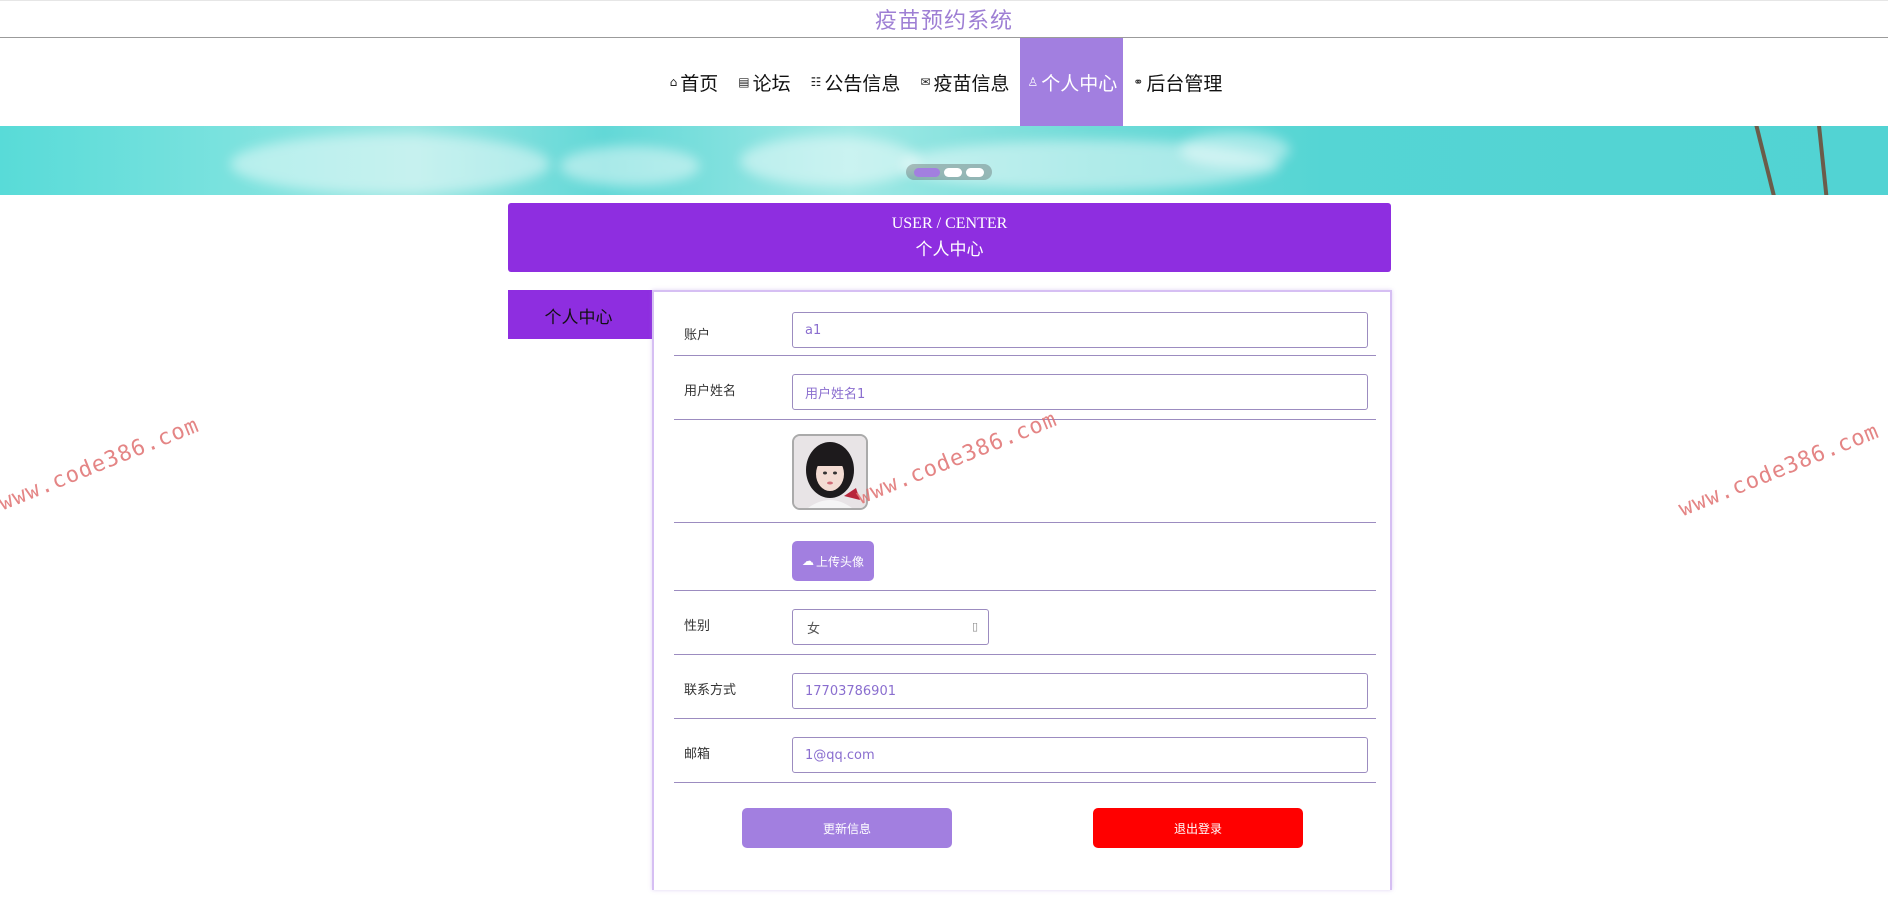  I want to click on nav-item-user-center: ♙ 个人中心, so click(1071, 82).